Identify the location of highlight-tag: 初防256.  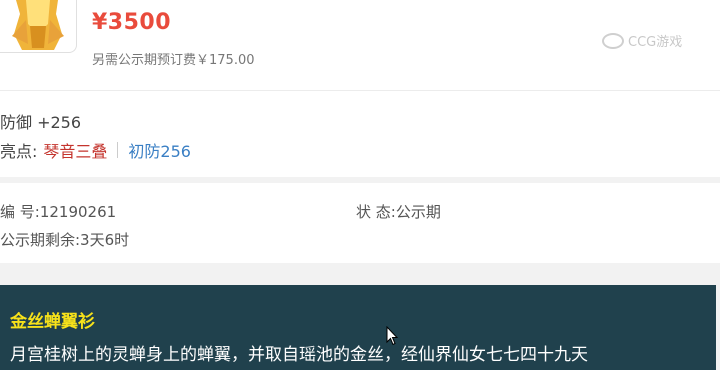
(159, 151).